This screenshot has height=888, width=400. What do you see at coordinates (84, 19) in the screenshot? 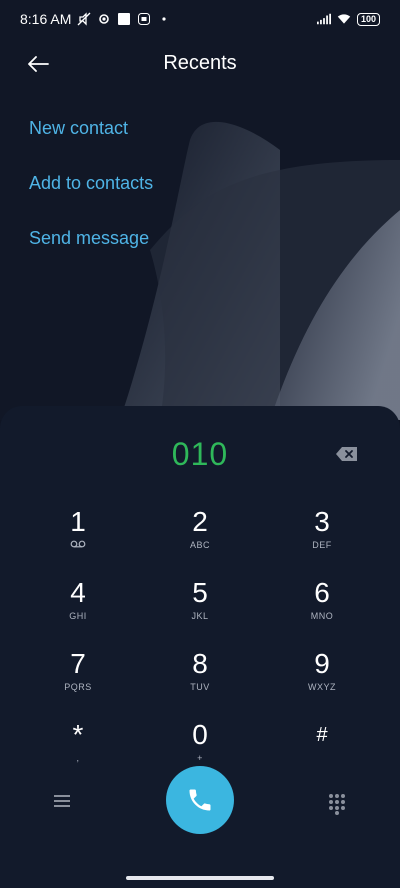
I see `mute-icon` at bounding box center [84, 19].